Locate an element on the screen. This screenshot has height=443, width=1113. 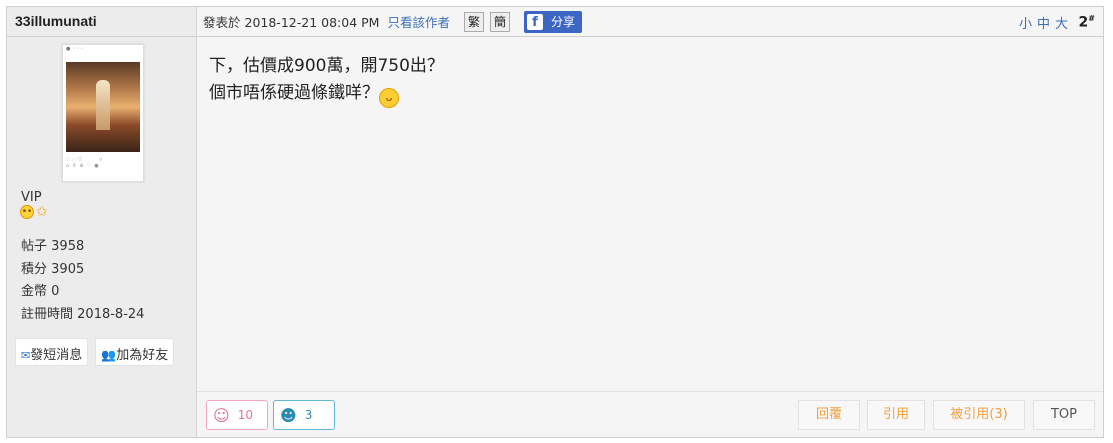
pig-face-icon: ☻ is located at coordinates (288, 415).